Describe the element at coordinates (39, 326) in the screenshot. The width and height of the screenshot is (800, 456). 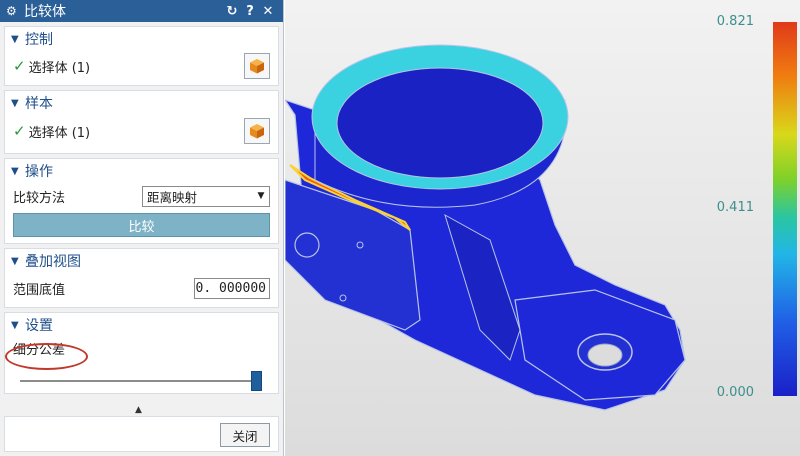
I see `settings-section-title: 设置` at that location.